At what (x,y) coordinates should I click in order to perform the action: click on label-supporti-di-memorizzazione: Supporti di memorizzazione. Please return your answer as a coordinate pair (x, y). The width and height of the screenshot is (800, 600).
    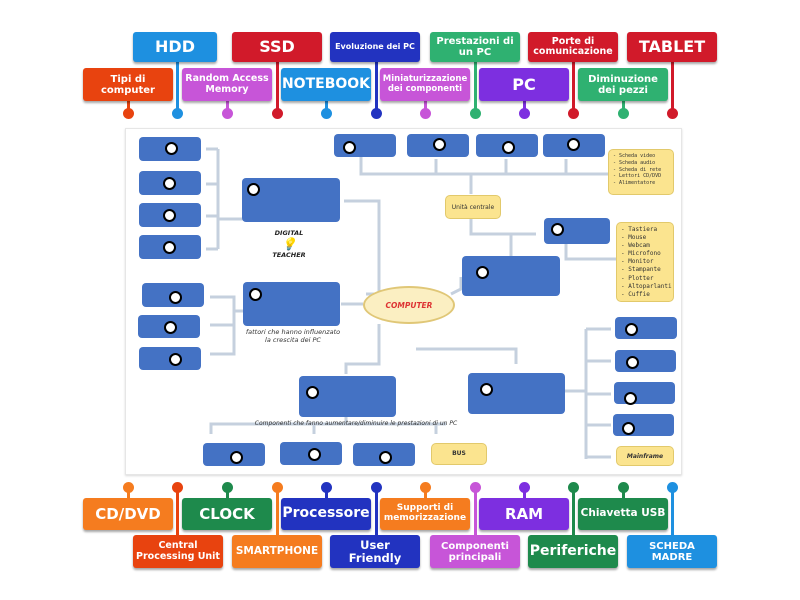
    Looking at the image, I should click on (425, 514).